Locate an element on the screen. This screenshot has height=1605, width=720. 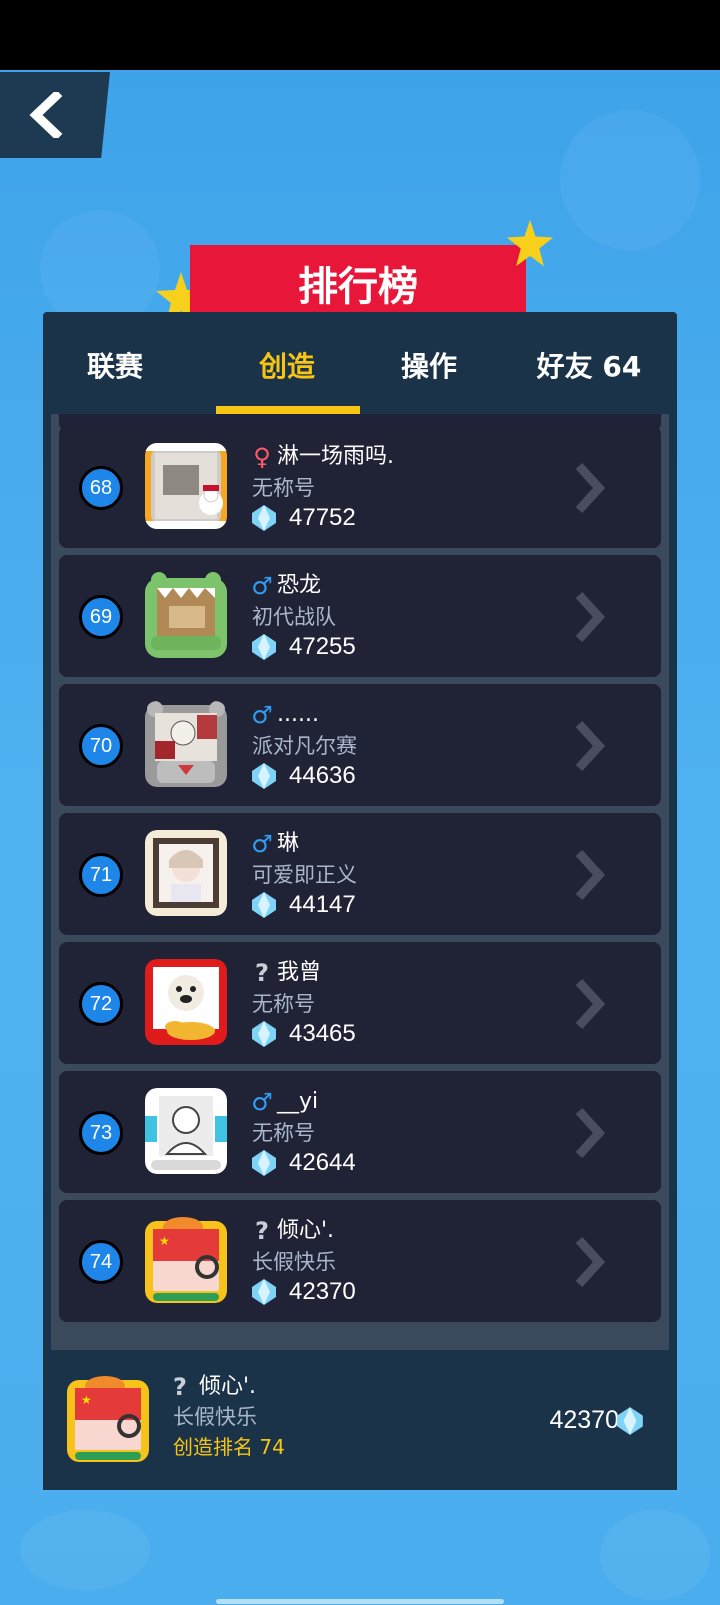
player-title: 长假快乐 is located at coordinates (294, 1262).